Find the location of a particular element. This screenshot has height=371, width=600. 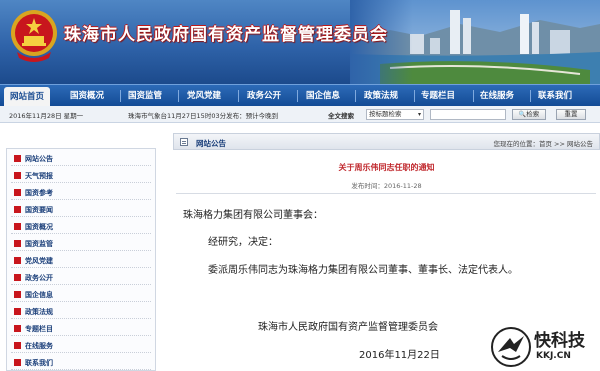

nav-item-overview: 国资概况 is located at coordinates (87, 96).